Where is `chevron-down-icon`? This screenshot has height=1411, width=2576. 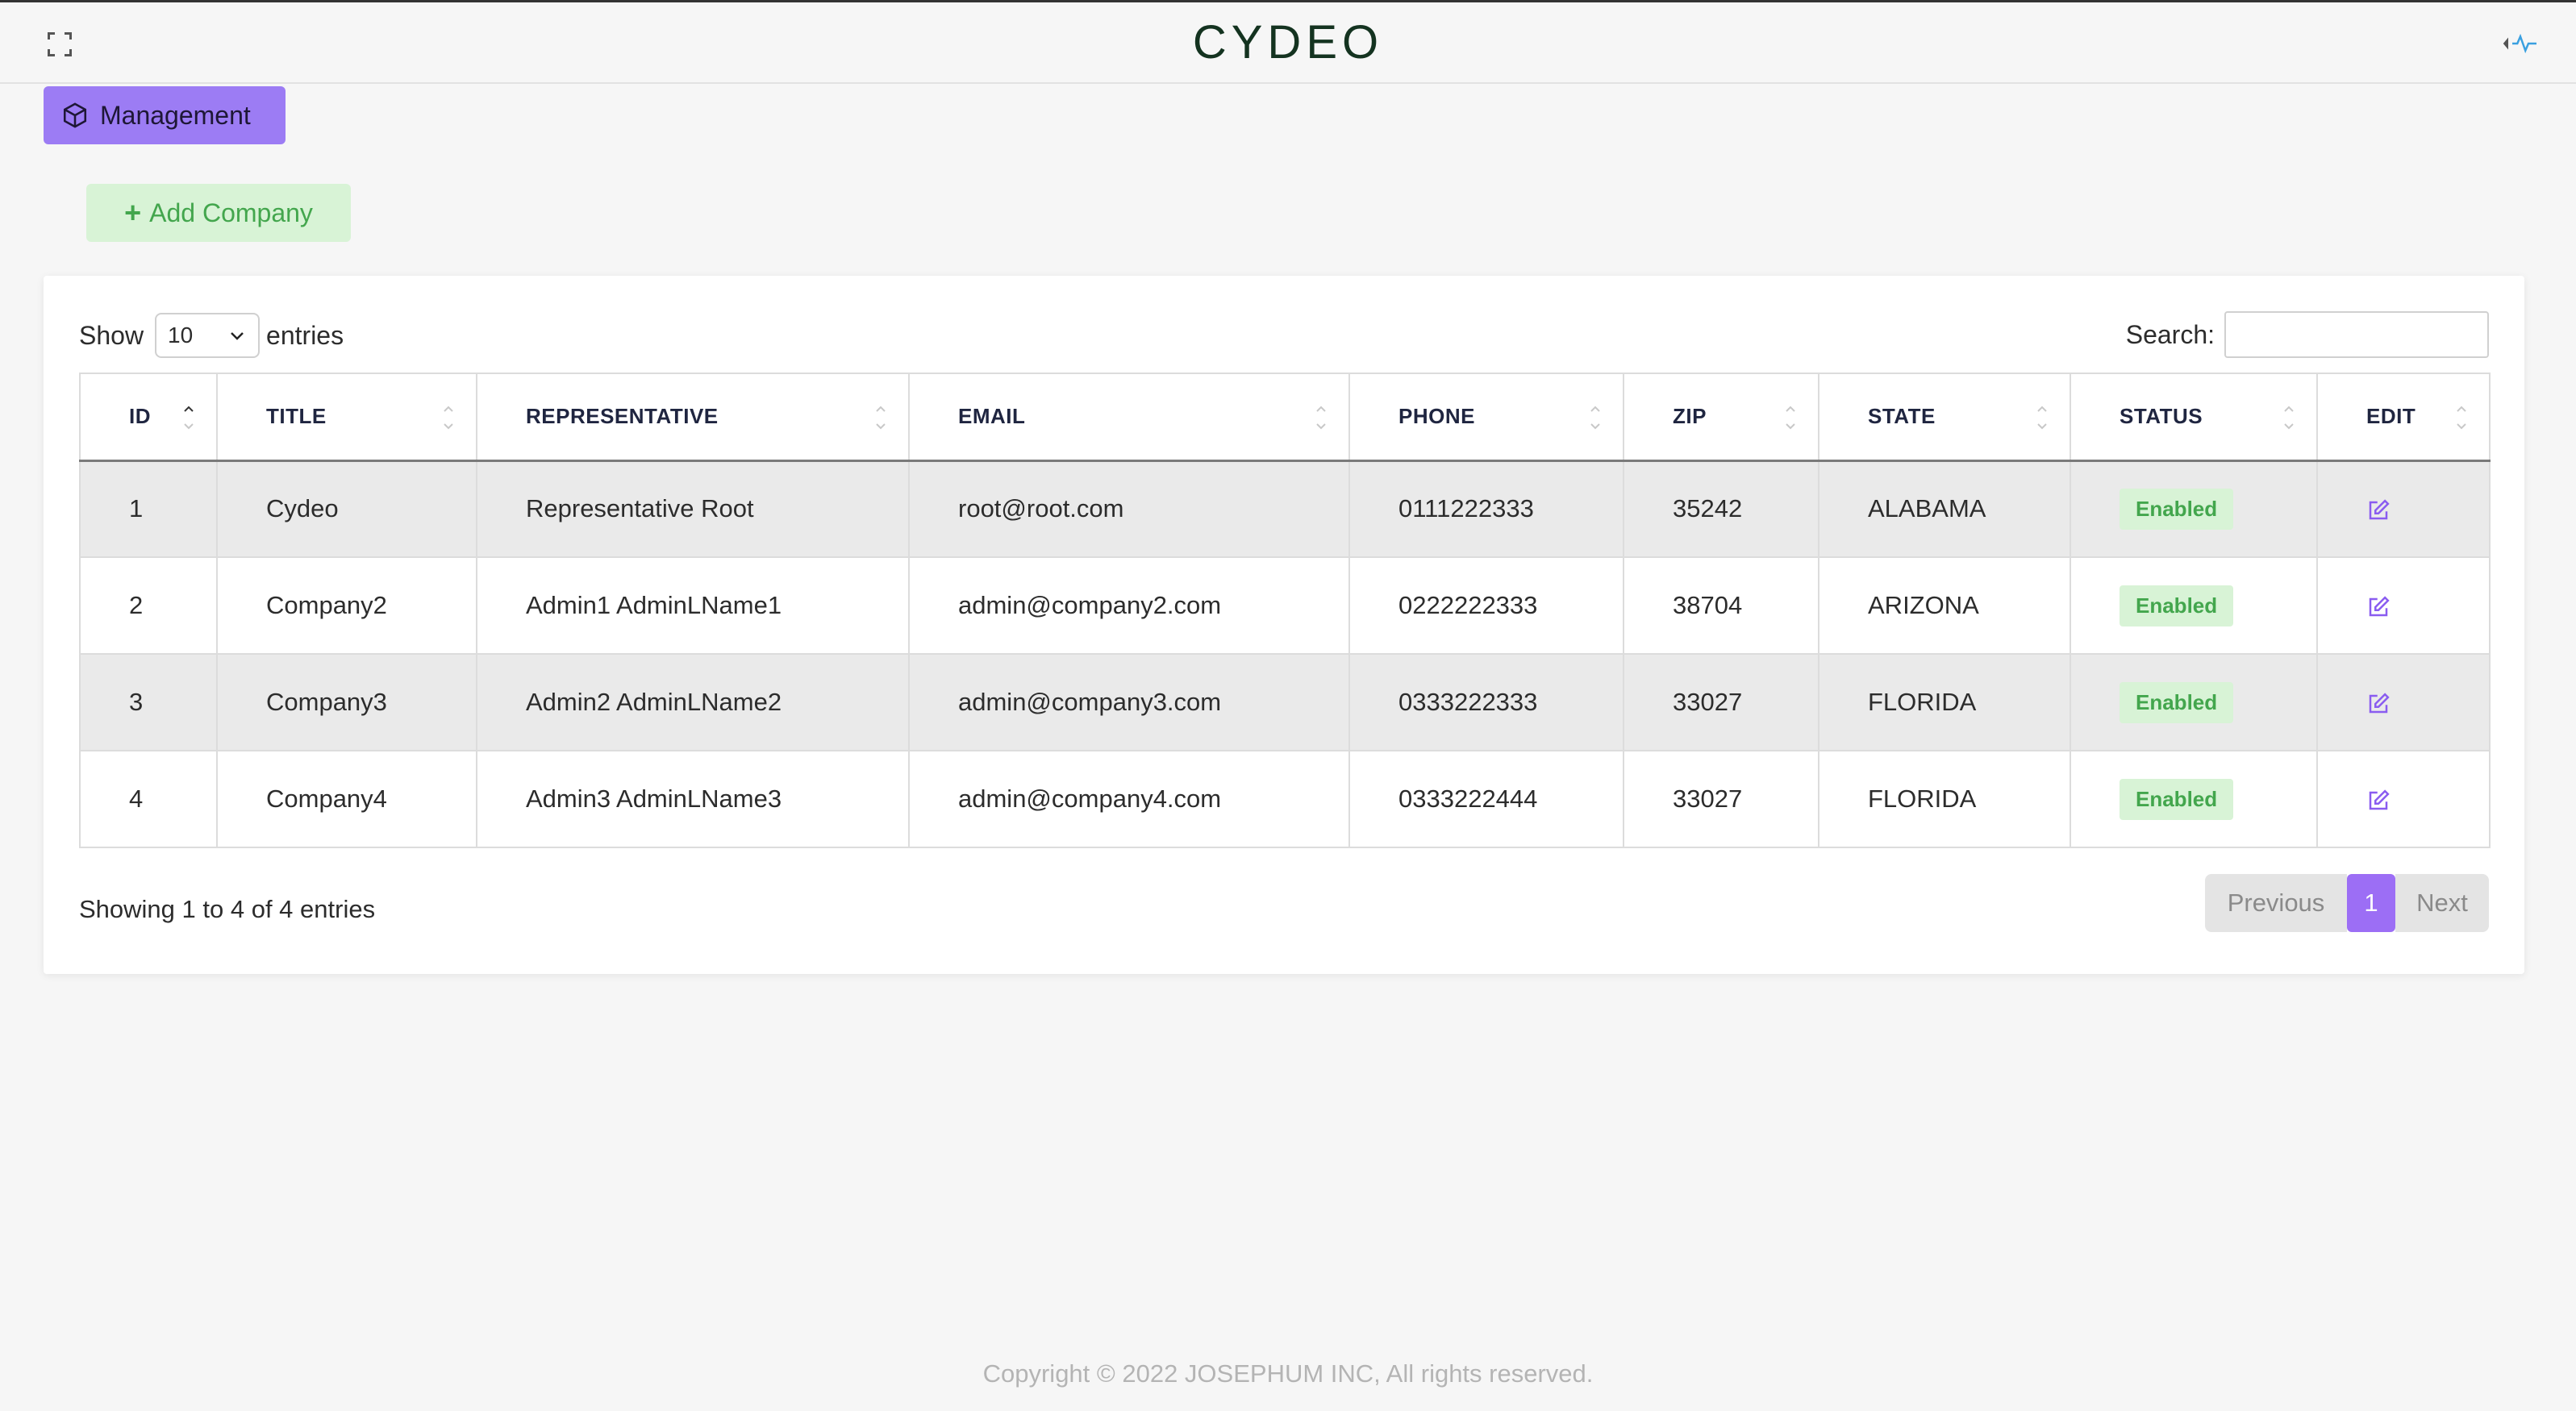
chevron-down-icon is located at coordinates (237, 336).